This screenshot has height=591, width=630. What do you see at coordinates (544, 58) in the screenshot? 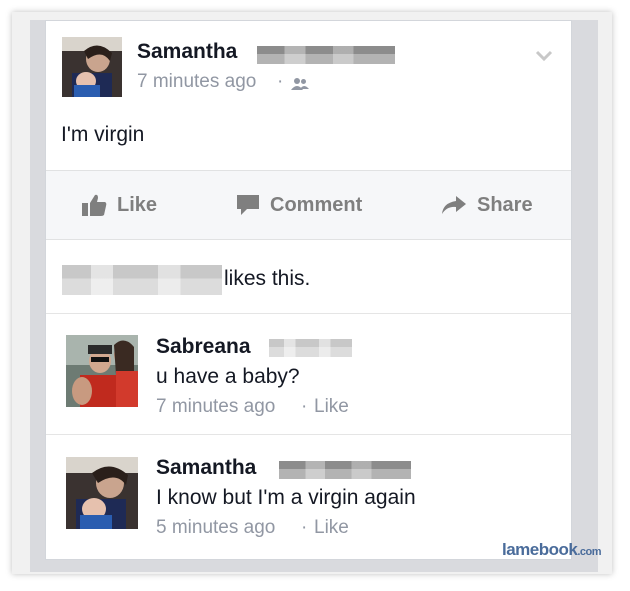
I see `chevron-down-icon` at bounding box center [544, 58].